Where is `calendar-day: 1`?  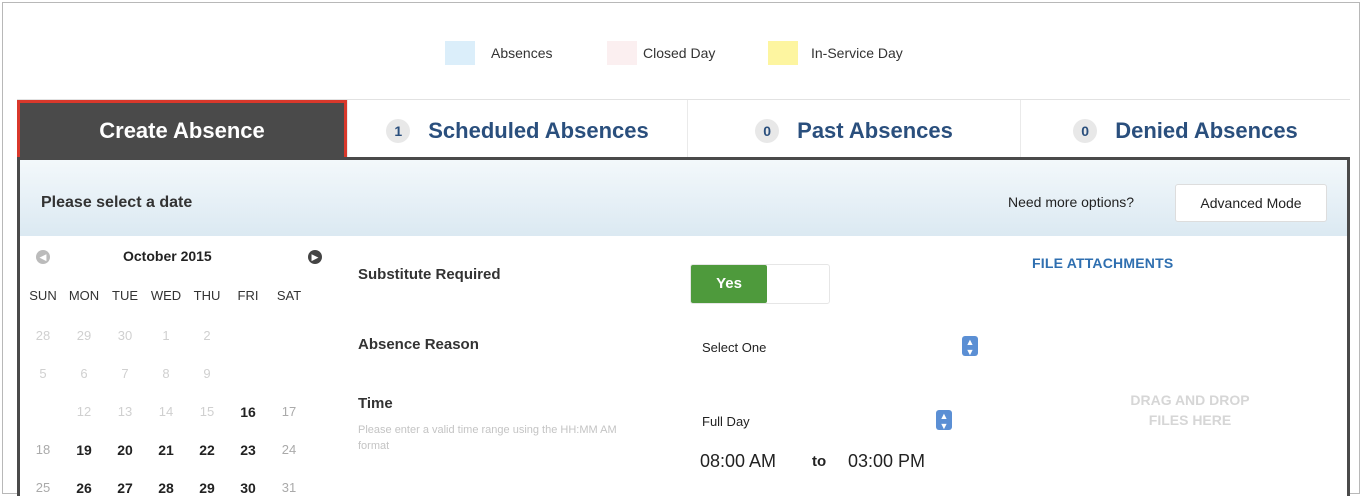
calendar-day: 1 is located at coordinates (166, 335).